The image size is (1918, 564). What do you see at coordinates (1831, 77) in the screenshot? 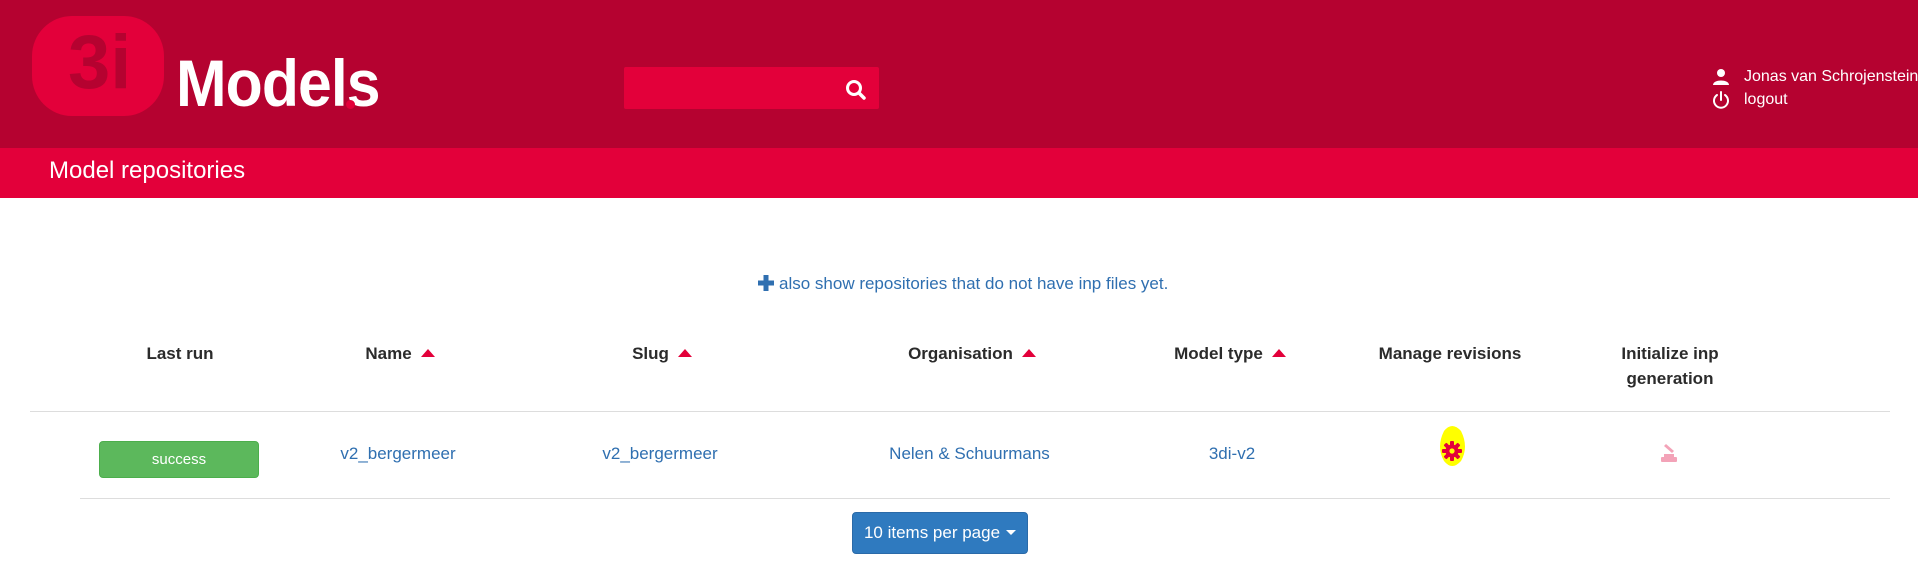
I see `user-name: Jonas van Schrojenstein` at bounding box center [1831, 77].